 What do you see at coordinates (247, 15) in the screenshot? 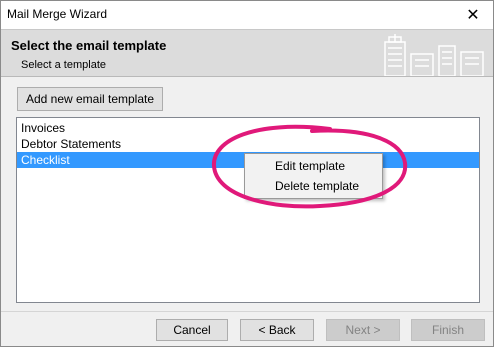
I see `title-bar: Mail Merge Wizard ✕` at bounding box center [247, 15].